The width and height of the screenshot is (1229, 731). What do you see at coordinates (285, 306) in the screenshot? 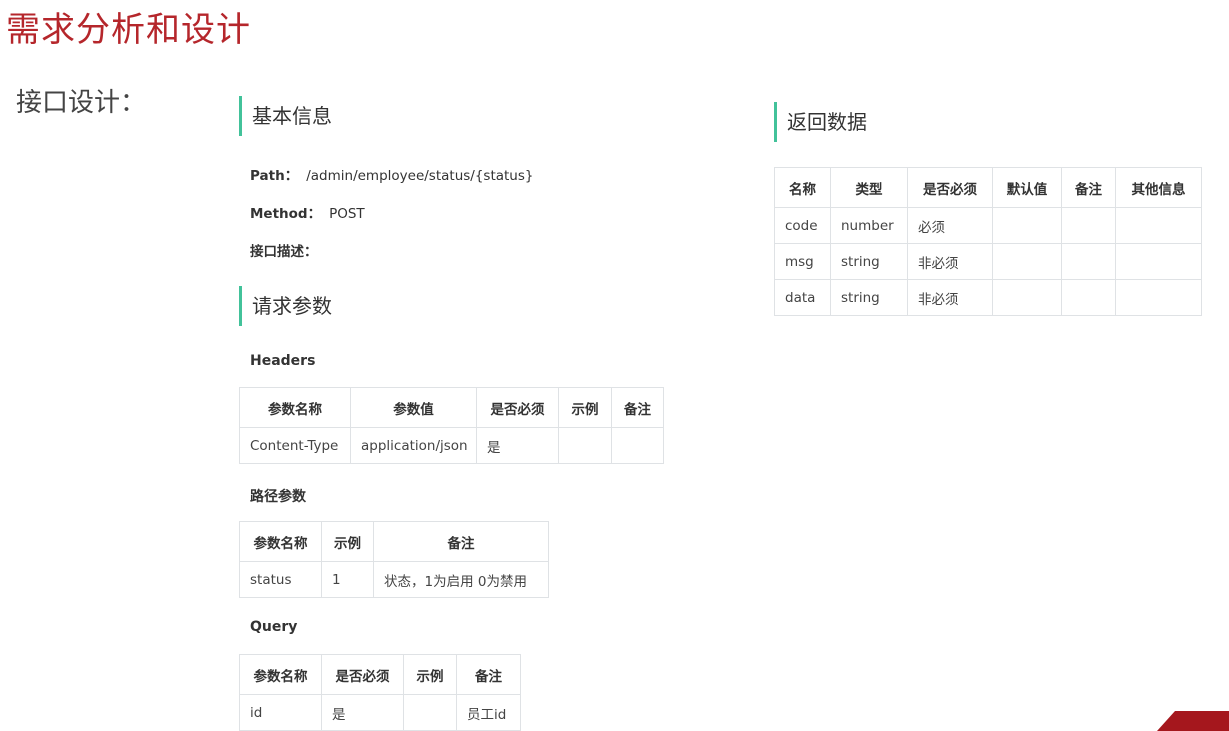
I see `request-params-heading: 请求参数` at bounding box center [285, 306].